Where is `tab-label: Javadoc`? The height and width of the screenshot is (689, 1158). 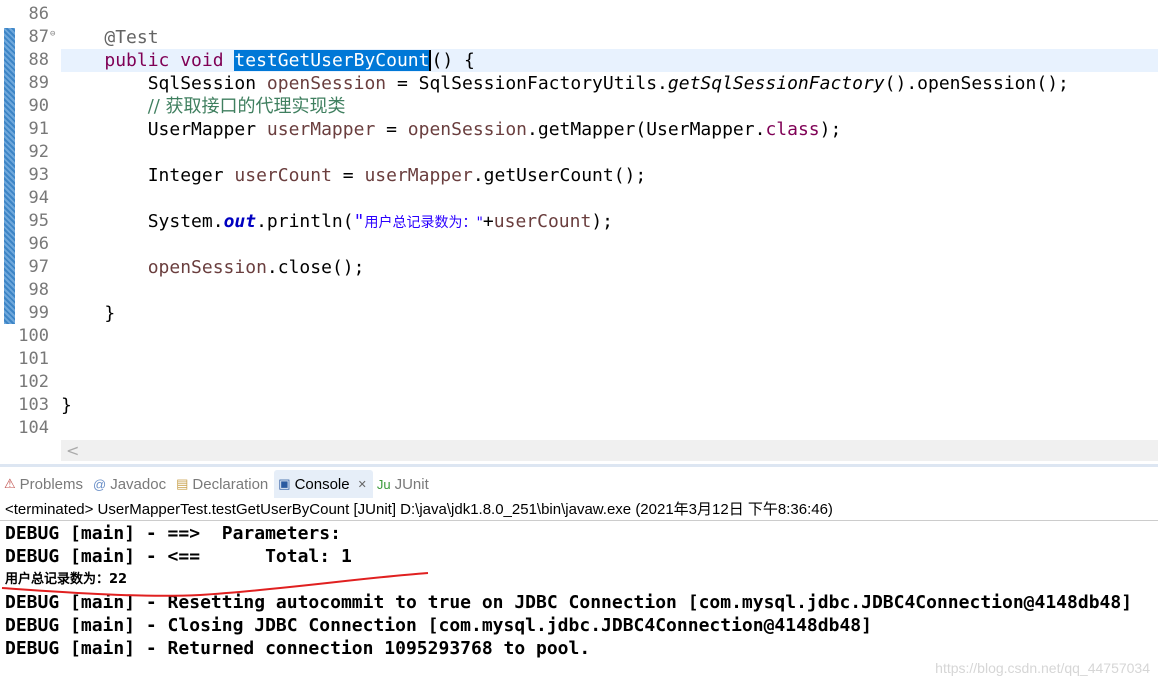
tab-label: Javadoc is located at coordinates (138, 484).